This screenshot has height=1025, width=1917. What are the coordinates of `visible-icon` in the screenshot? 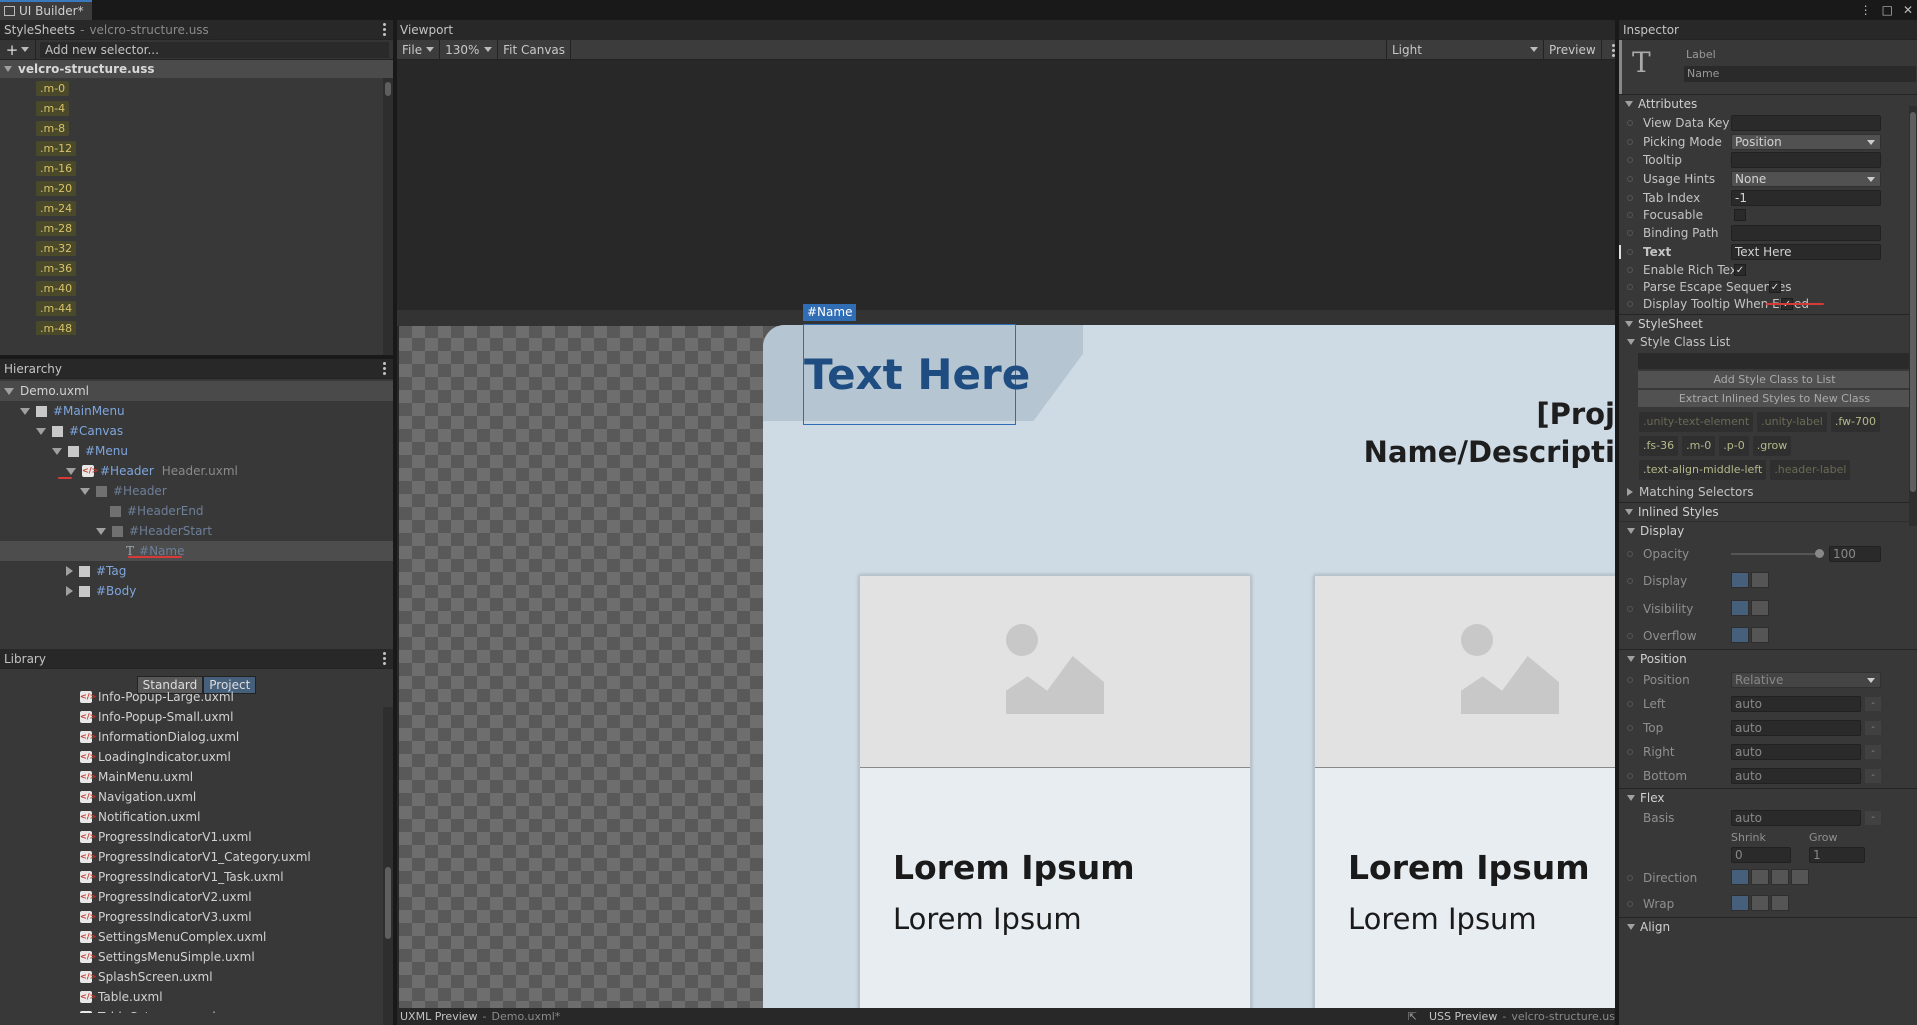 It's located at (1740, 607).